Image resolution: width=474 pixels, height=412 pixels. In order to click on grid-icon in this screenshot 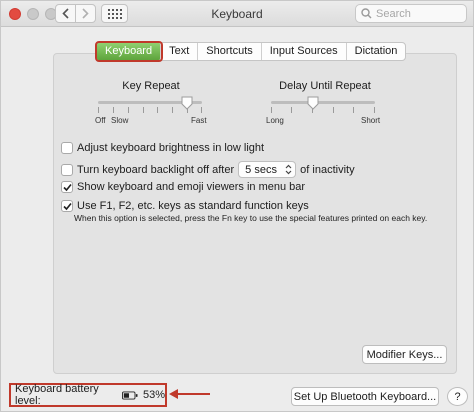, I will do `click(114, 13)`.